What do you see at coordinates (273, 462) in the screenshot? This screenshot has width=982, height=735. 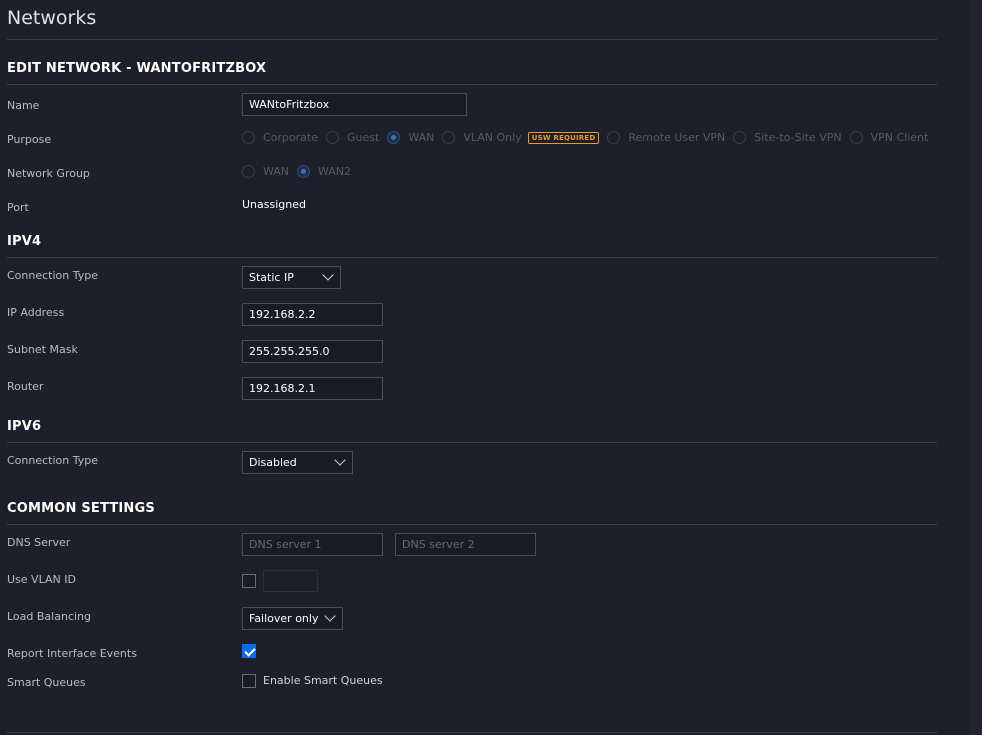 I see `ipv6-connection-type-value: Disabled` at bounding box center [273, 462].